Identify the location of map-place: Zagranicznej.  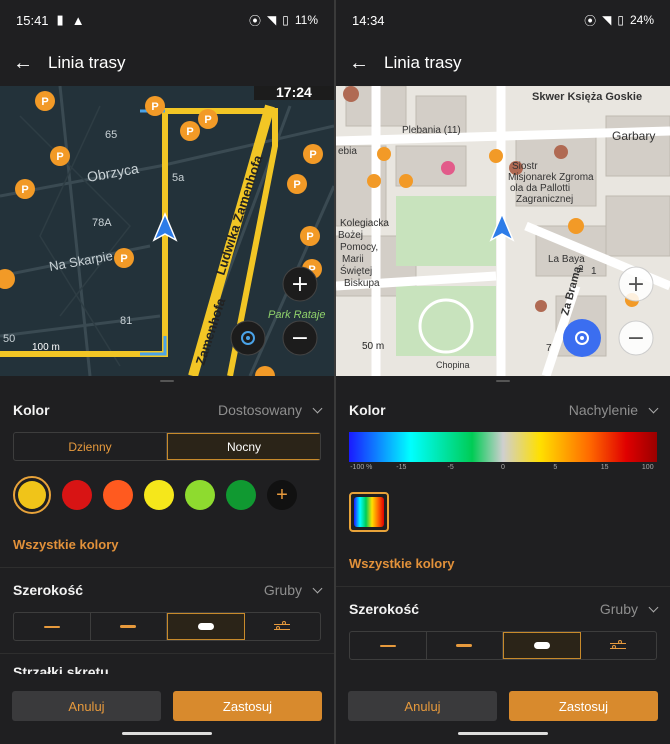
(544, 199).